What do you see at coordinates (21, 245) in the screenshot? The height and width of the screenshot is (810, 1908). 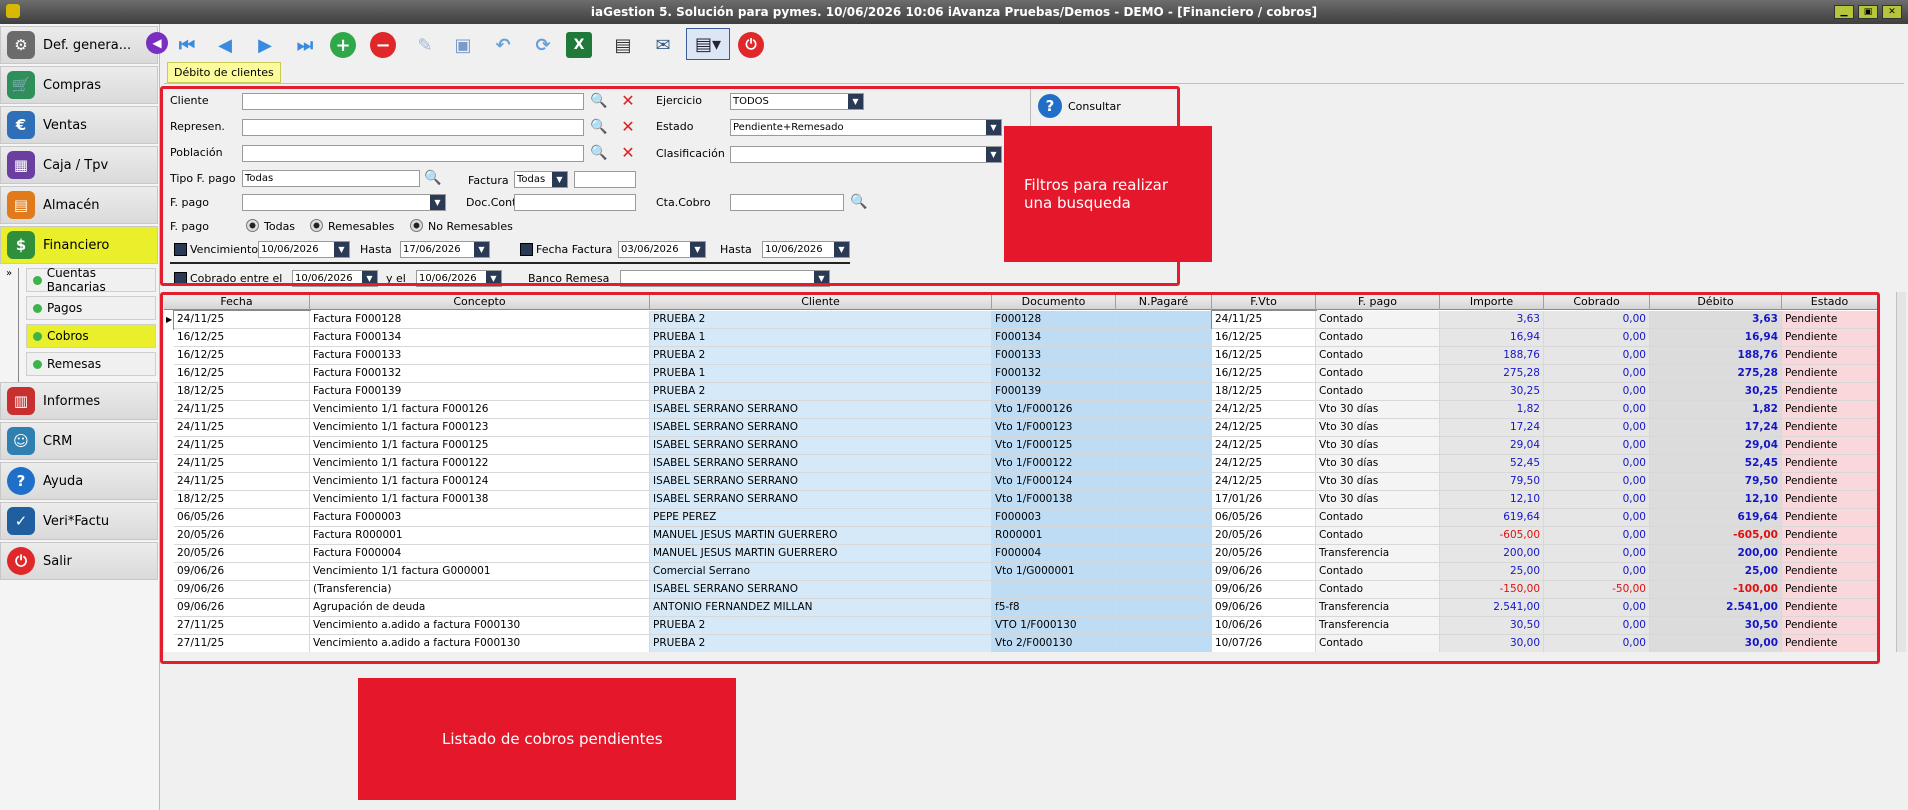 I see `money-icon: $` at bounding box center [21, 245].